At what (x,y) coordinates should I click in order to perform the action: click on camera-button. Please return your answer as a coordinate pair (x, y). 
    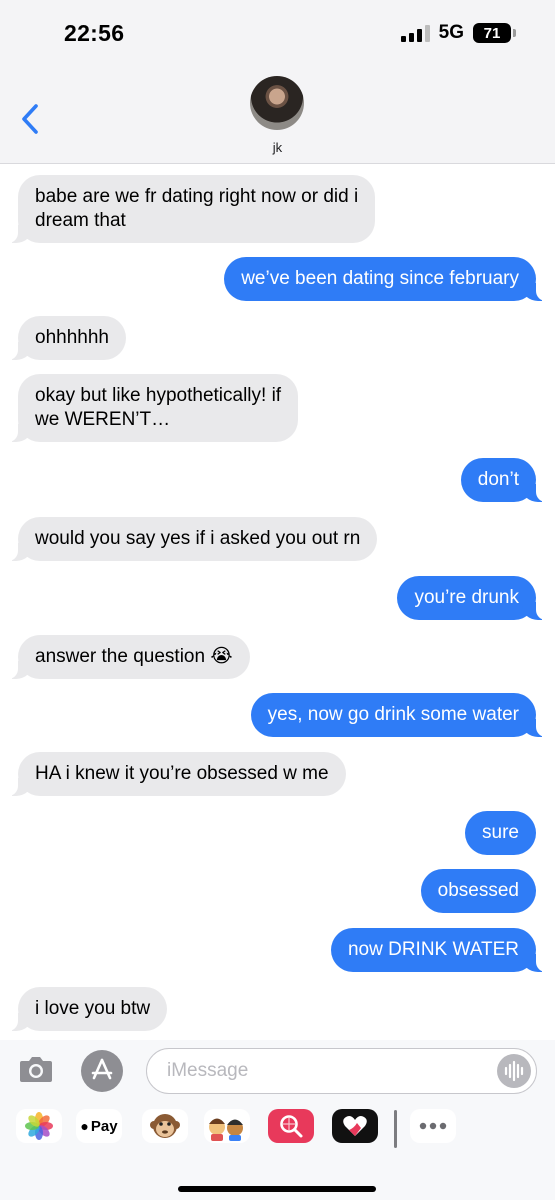
    Looking at the image, I should click on (36, 1069).